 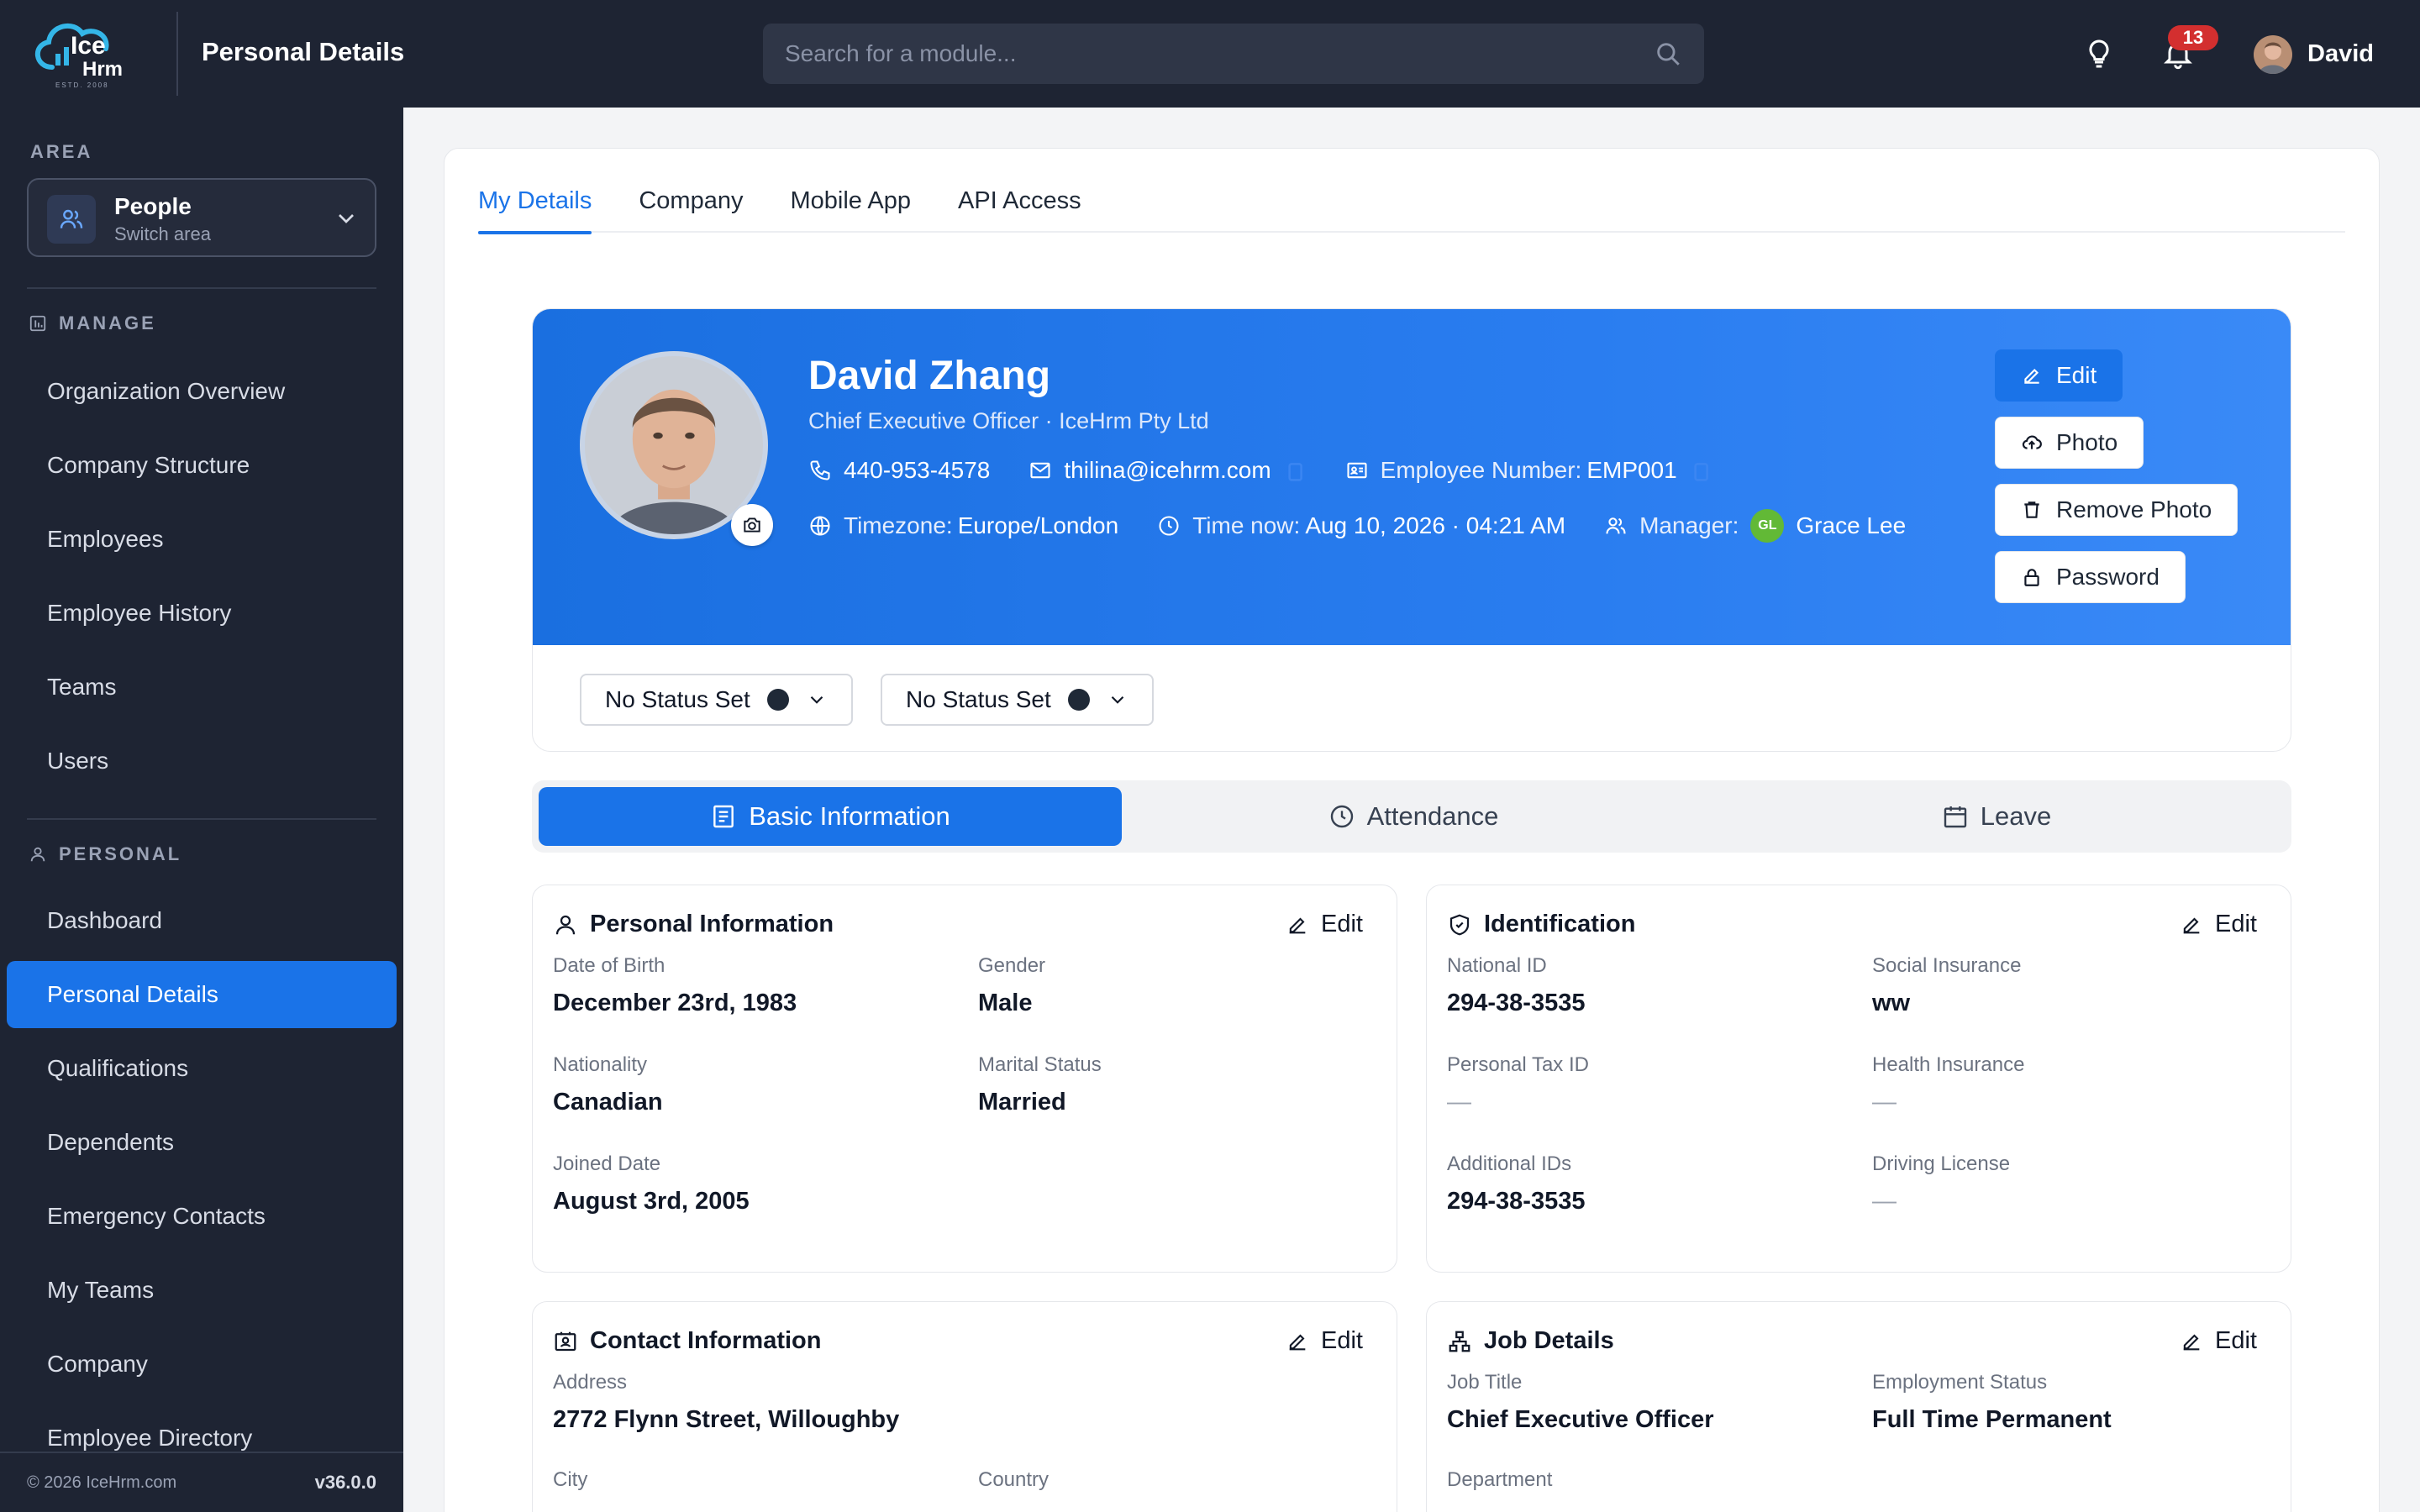 I want to click on area-label: AREA, so click(x=62, y=151).